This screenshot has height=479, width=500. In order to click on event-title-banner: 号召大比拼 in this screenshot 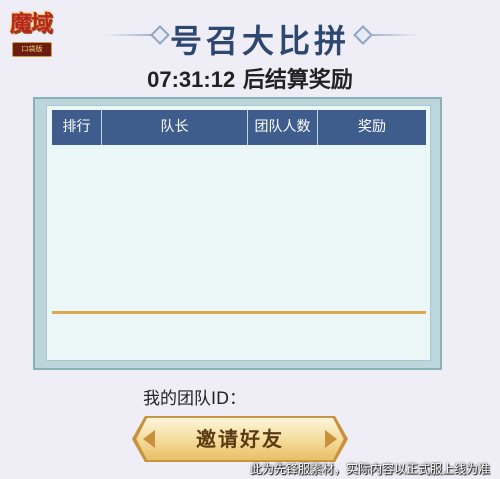, I will do `click(260, 37)`.